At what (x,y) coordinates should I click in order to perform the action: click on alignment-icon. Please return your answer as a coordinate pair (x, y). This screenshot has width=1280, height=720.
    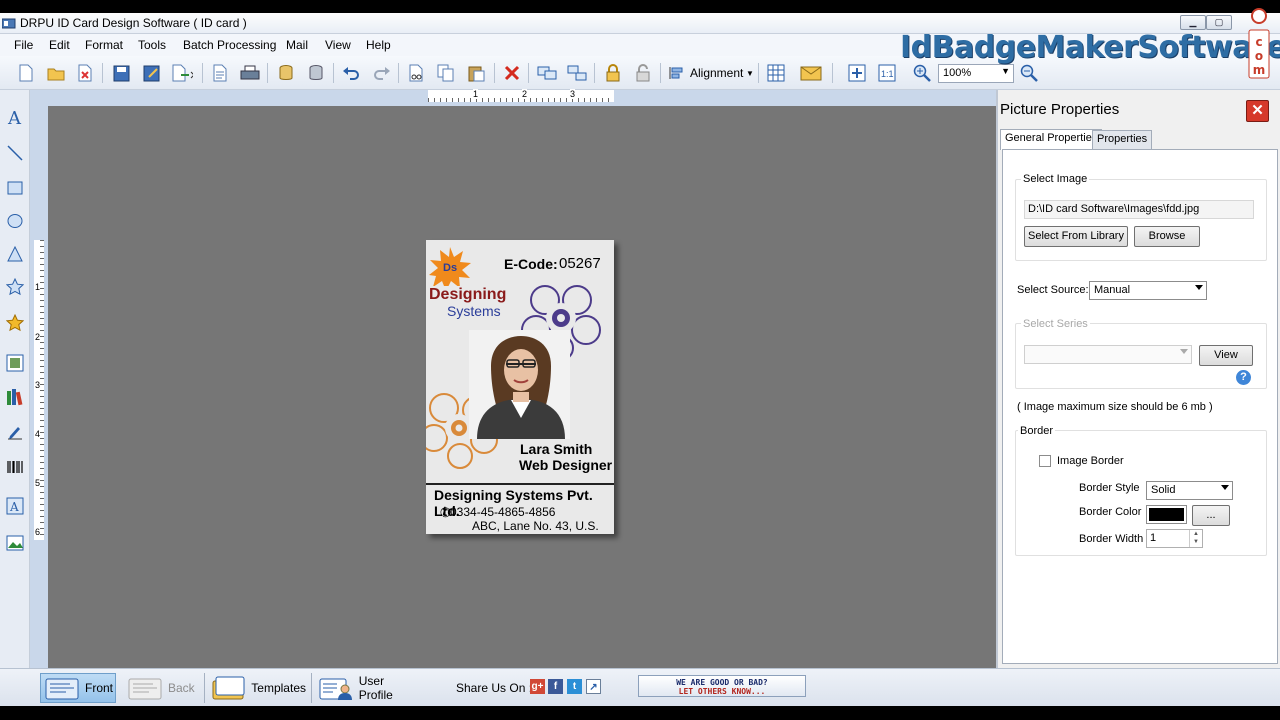
    Looking at the image, I should click on (677, 73).